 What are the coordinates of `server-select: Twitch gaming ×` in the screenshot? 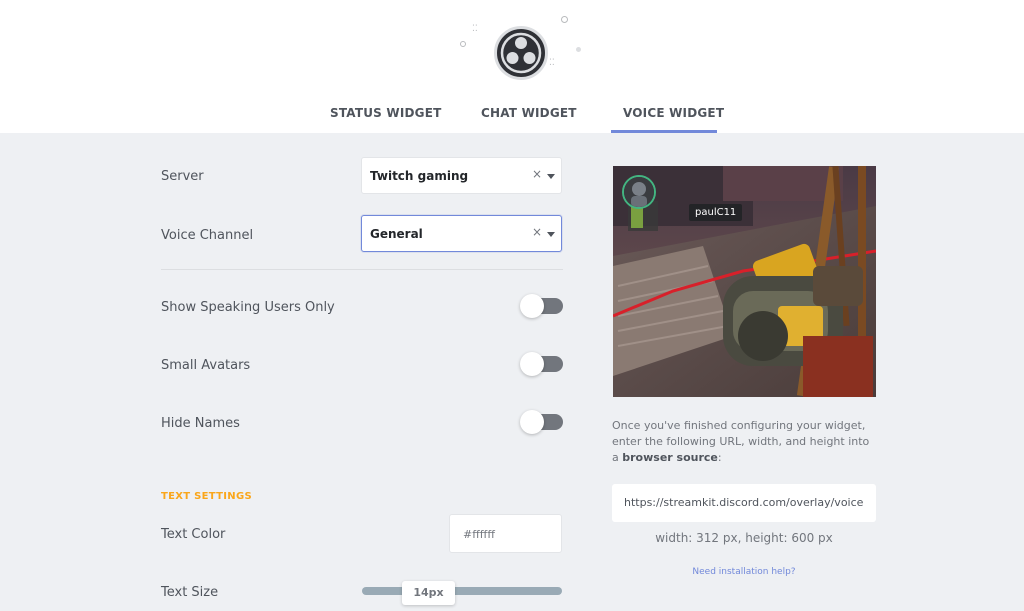 It's located at (461, 175).